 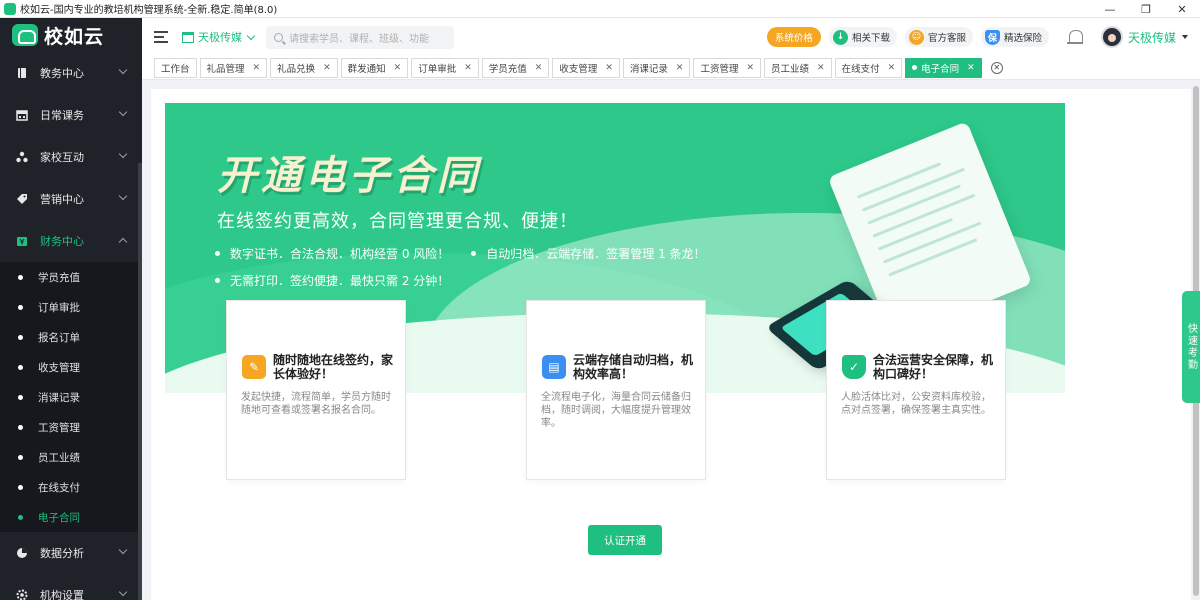 I want to click on submenu-item-online-payment: 在线支付, so click(x=71, y=487).